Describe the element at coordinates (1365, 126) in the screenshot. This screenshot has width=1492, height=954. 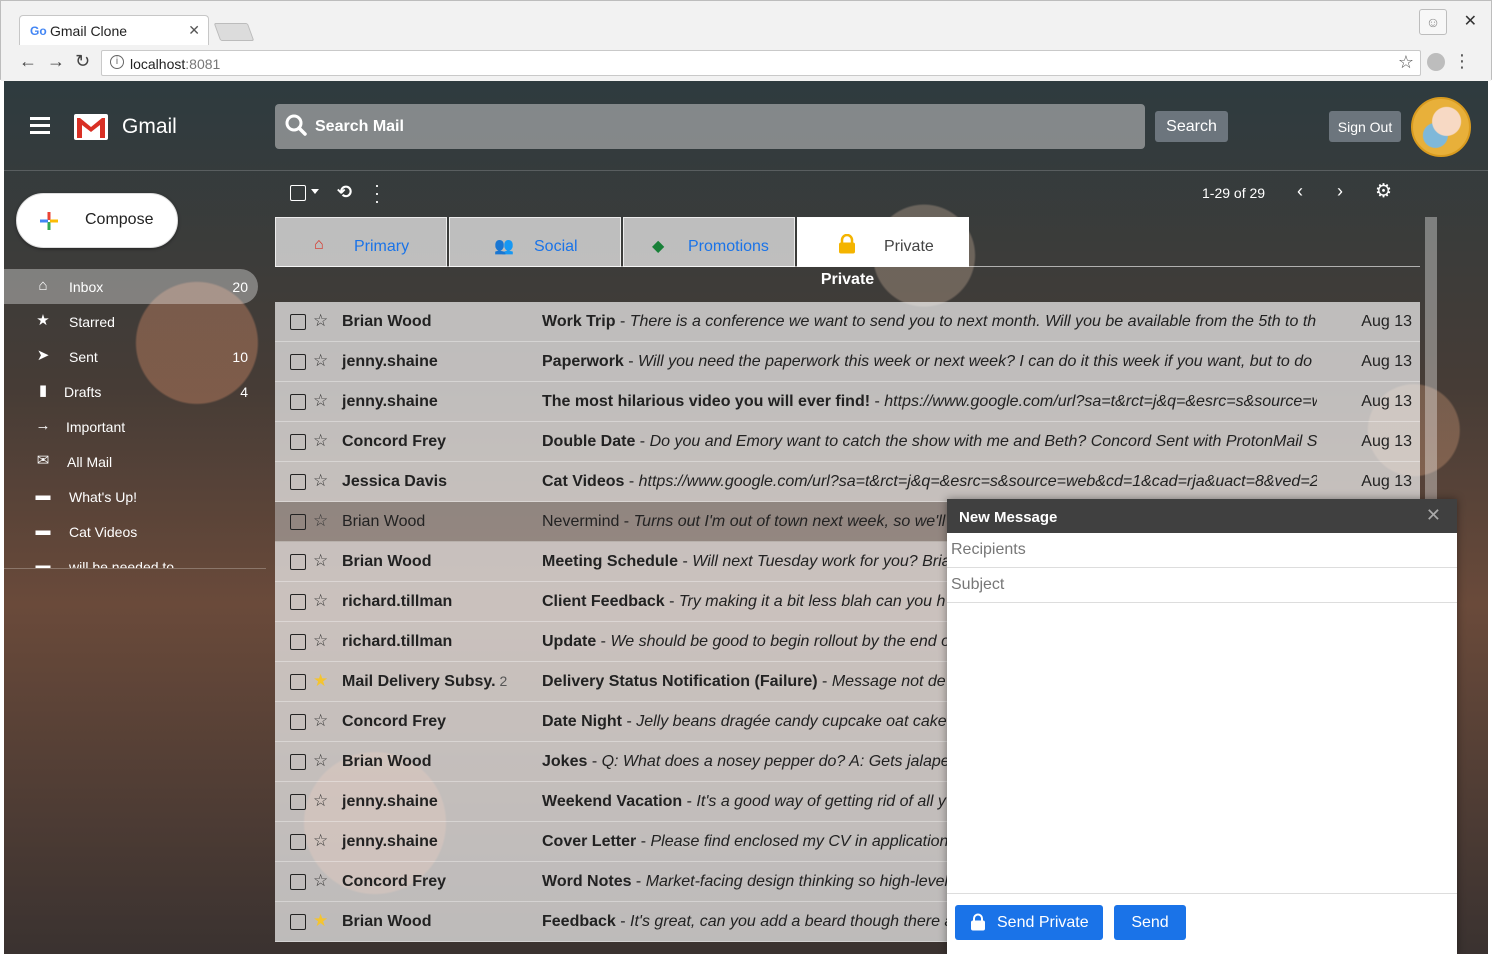
I see `sign-out-button: Sign Out` at that location.